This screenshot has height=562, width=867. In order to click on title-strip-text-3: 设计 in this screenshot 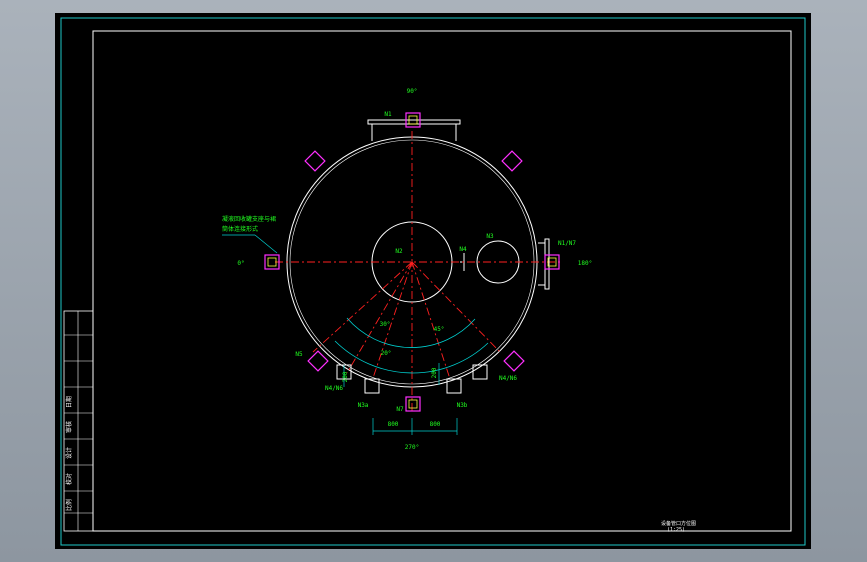, I will do `click(69, 453)`.